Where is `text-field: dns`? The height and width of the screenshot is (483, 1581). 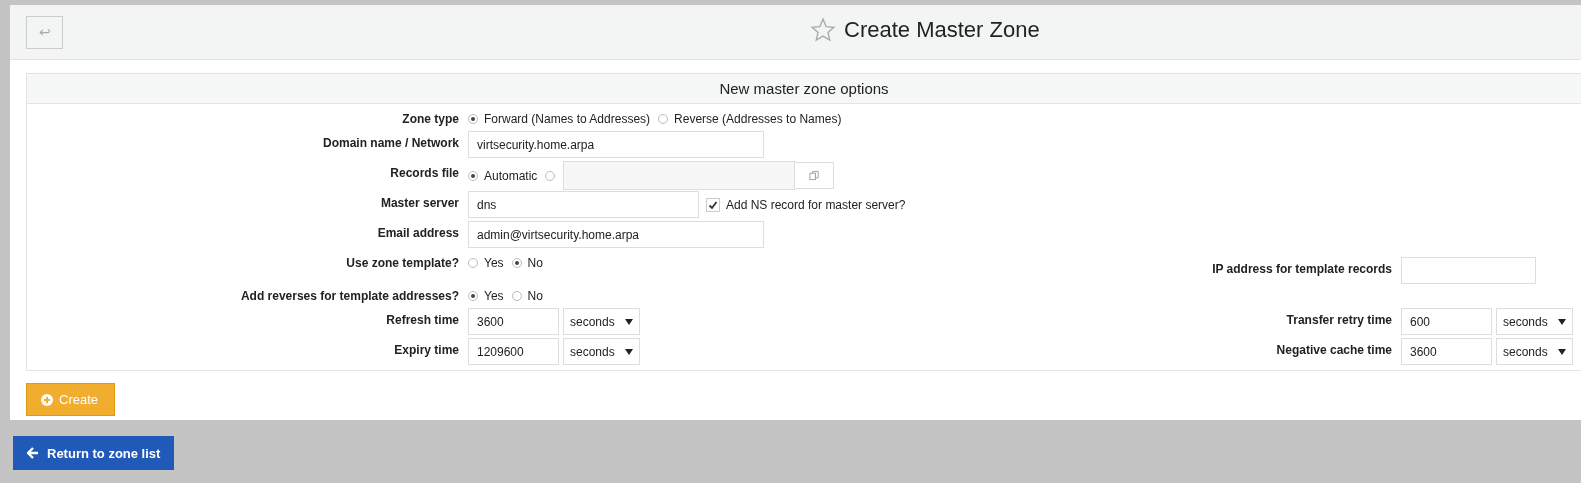
text-field: dns is located at coordinates (583, 204).